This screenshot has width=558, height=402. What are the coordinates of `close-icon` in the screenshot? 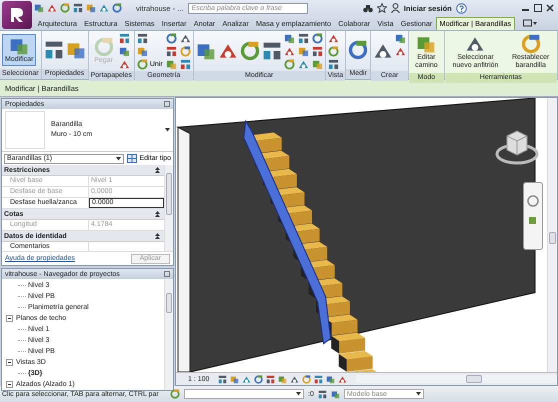 It's located at (550, 8).